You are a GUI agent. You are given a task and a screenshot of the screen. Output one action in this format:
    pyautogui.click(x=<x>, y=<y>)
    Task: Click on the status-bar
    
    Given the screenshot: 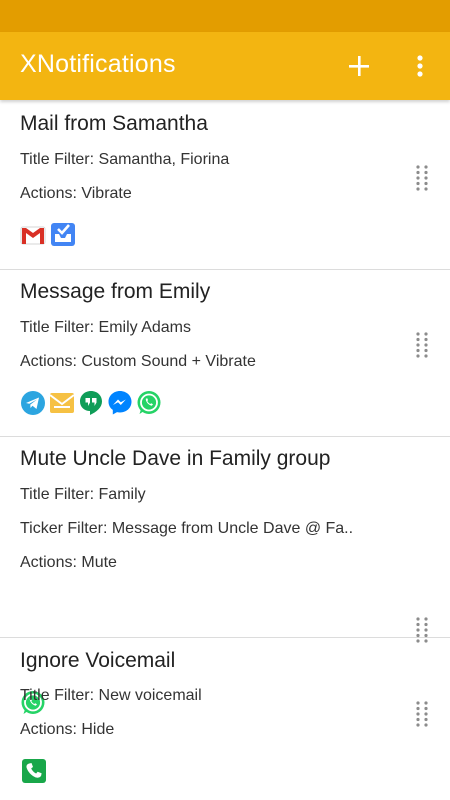 What is the action you would take?
    pyautogui.click(x=225, y=16)
    